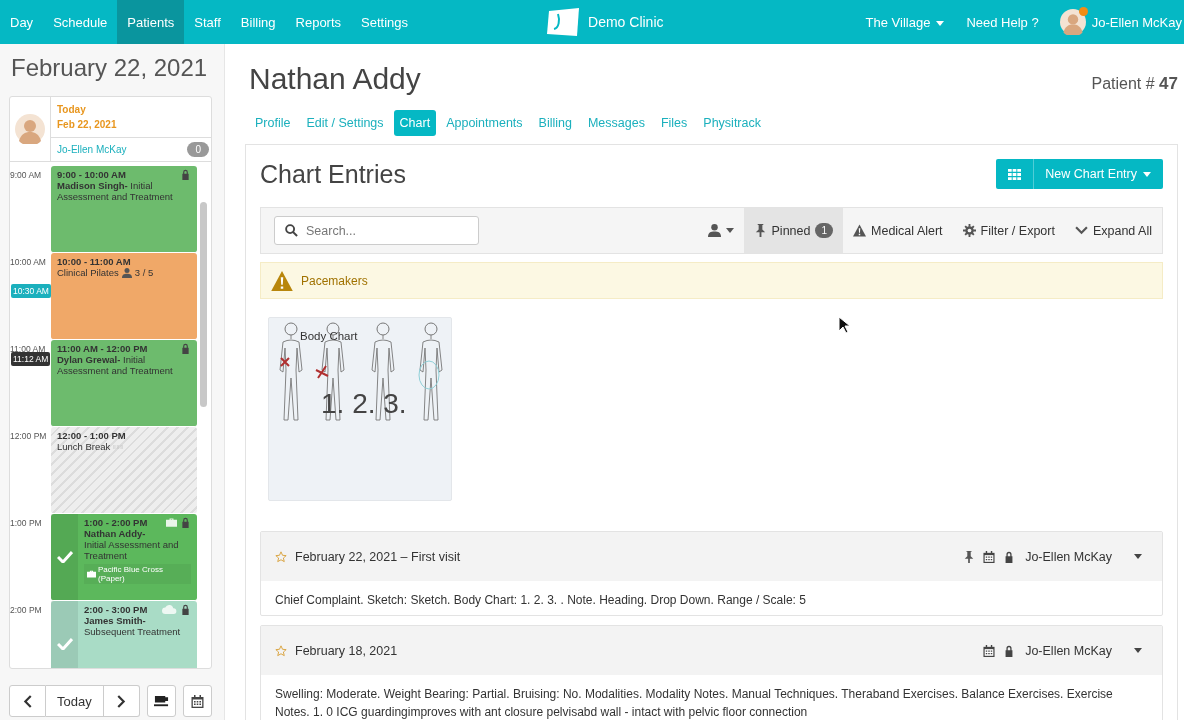 Image resolution: width=1184 pixels, height=720 pixels. I want to click on appointment-time: 10:00 - 11:00 AM, so click(94, 261).